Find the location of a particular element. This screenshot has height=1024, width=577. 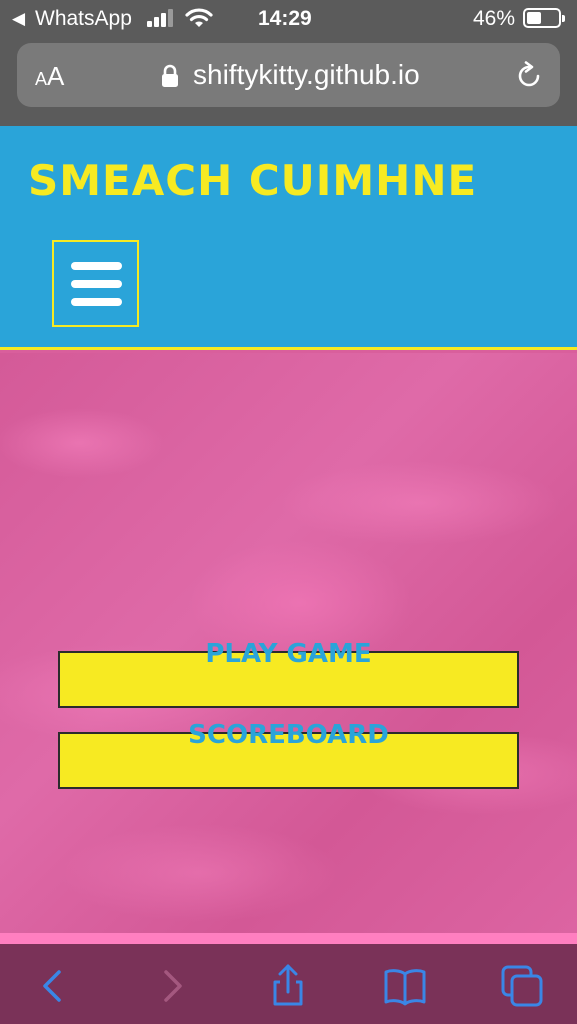

address-bar: AA shiftykitty.github.io is located at coordinates (288, 75).